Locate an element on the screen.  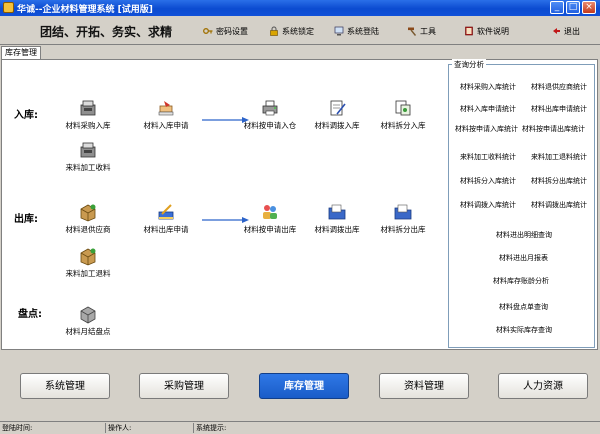
title-bar: 华诚--企业材料管理系统 [试用版] _ □ × is located at coordinates (300, 8).